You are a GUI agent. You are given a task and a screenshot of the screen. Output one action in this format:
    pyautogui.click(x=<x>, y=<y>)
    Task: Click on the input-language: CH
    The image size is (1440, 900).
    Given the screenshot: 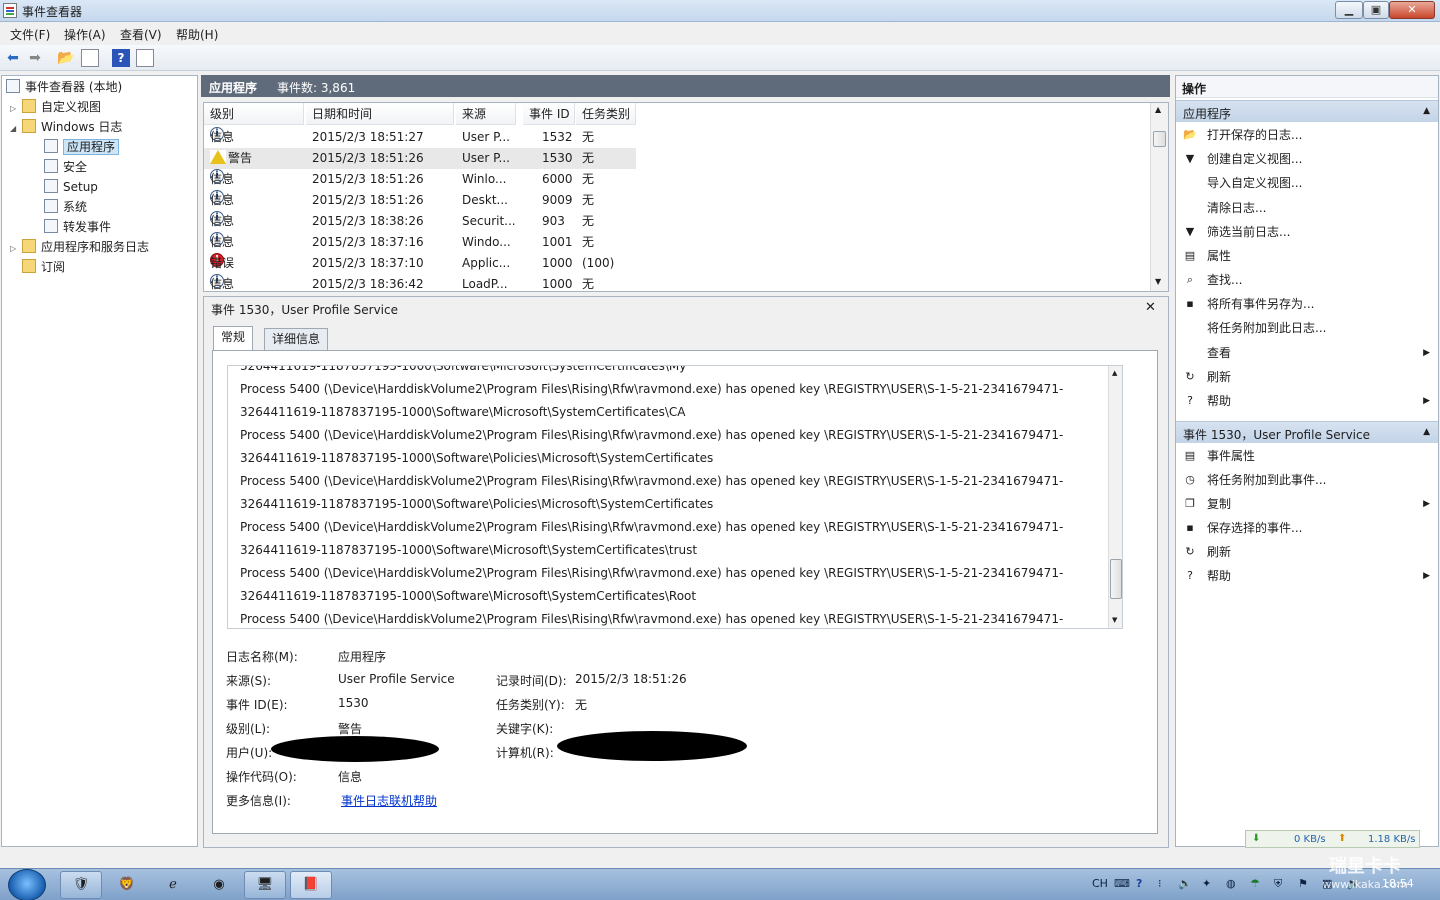 What is the action you would take?
    pyautogui.click(x=1100, y=883)
    